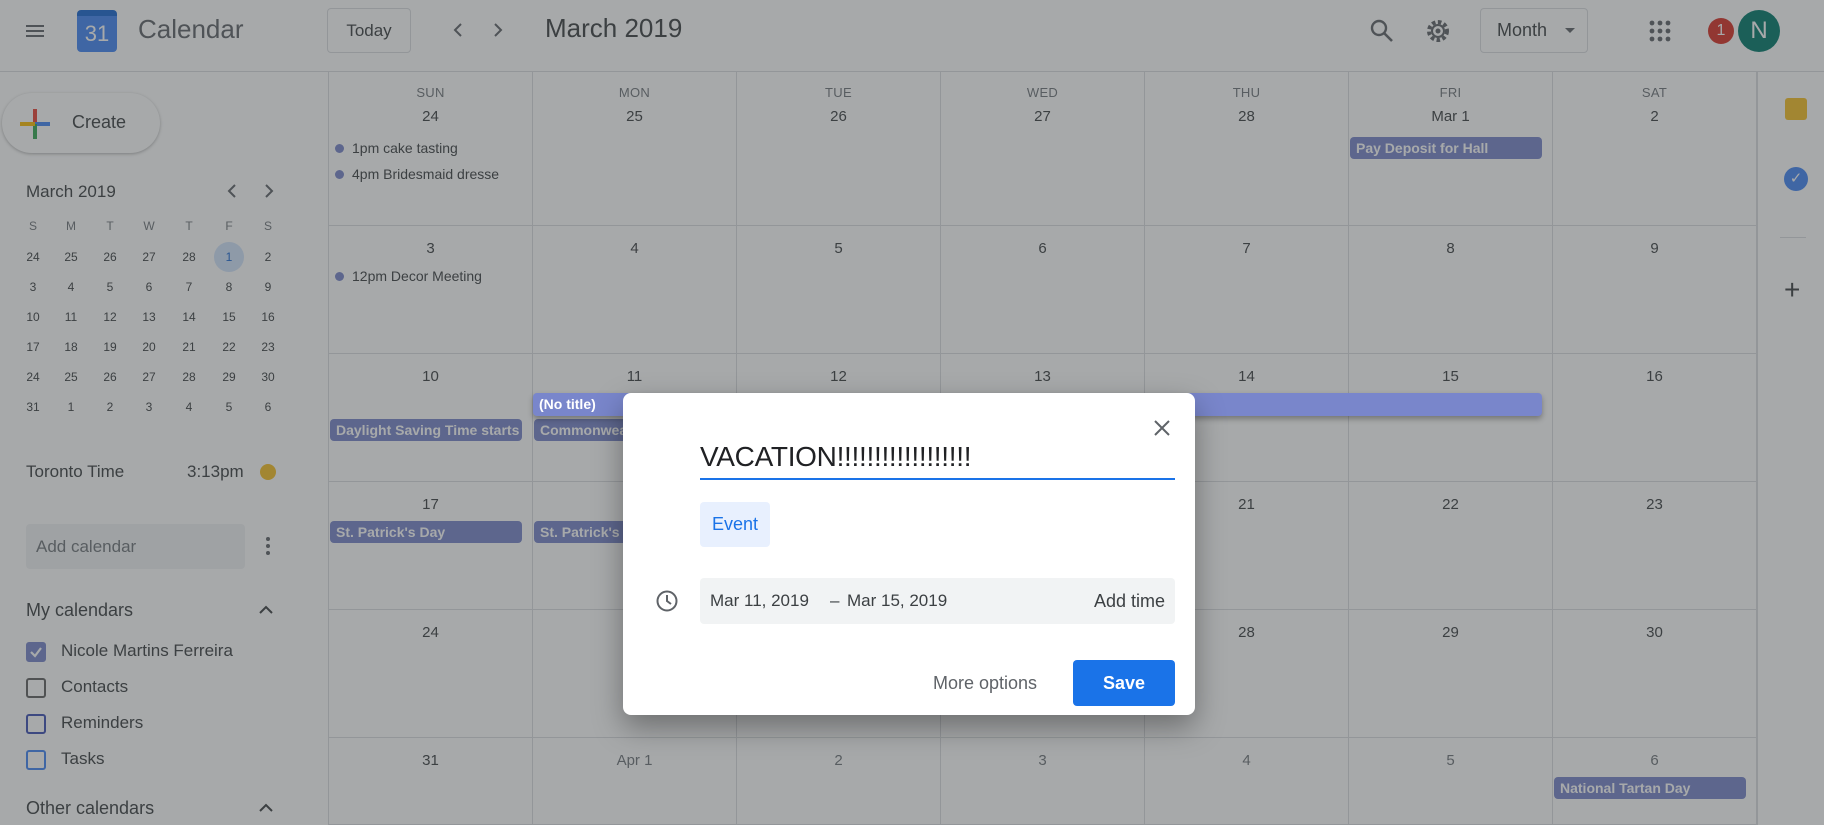  I want to click on end-date: Mar 15, 2019, so click(897, 601).